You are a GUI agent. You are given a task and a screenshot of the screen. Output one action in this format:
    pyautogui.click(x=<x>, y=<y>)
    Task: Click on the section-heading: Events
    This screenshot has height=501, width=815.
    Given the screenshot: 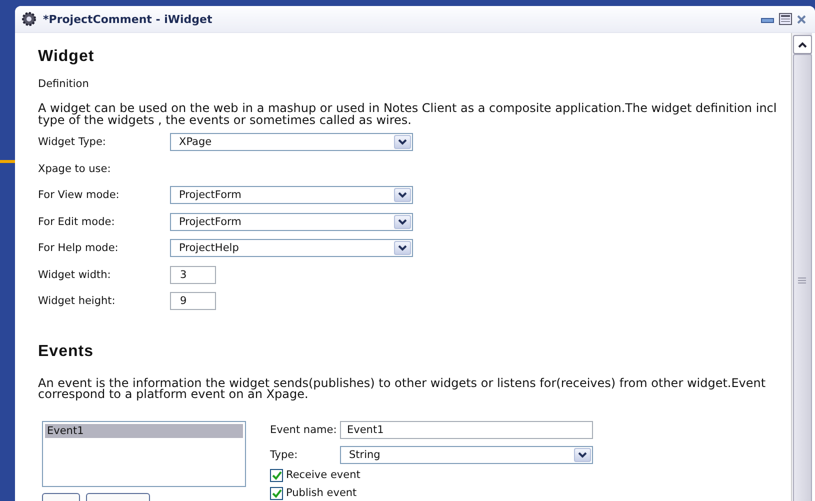 What is the action you would take?
    pyautogui.click(x=66, y=352)
    